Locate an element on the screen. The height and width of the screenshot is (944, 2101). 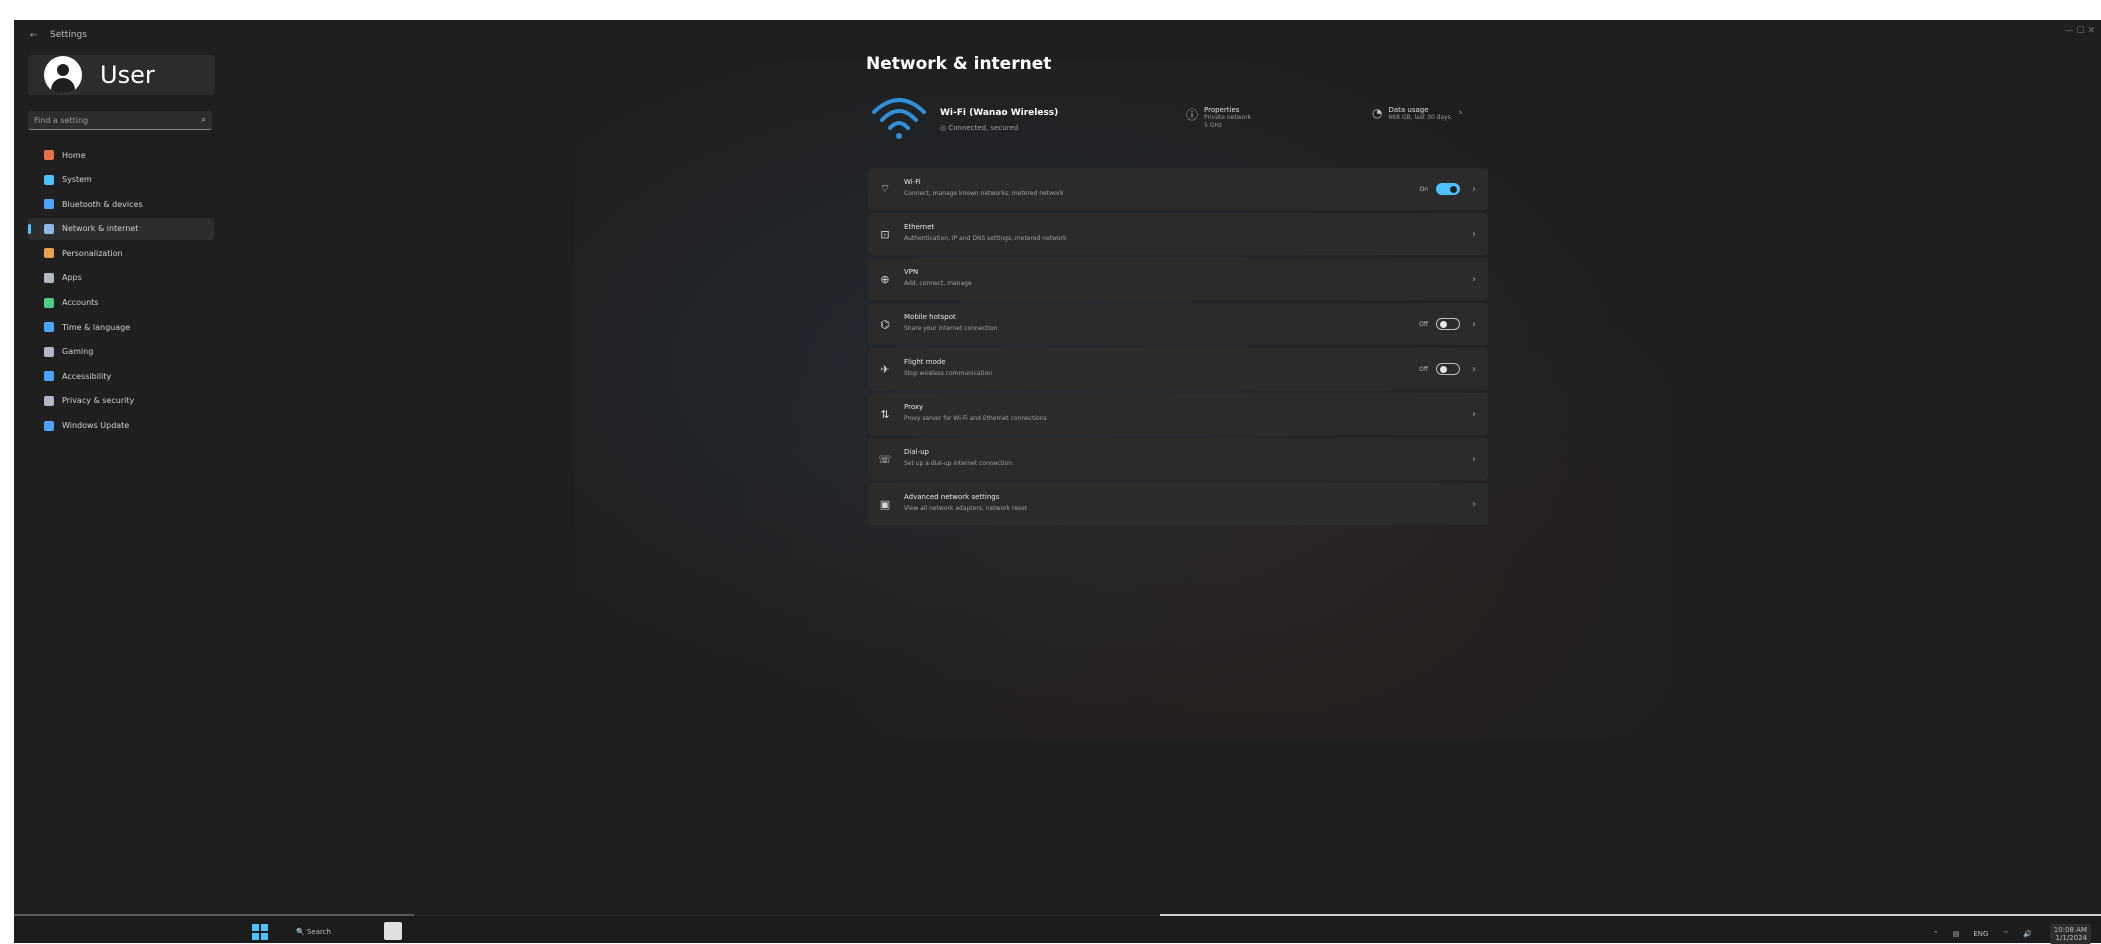
sidebar-item-label: Accessibility is located at coordinates (87, 376).